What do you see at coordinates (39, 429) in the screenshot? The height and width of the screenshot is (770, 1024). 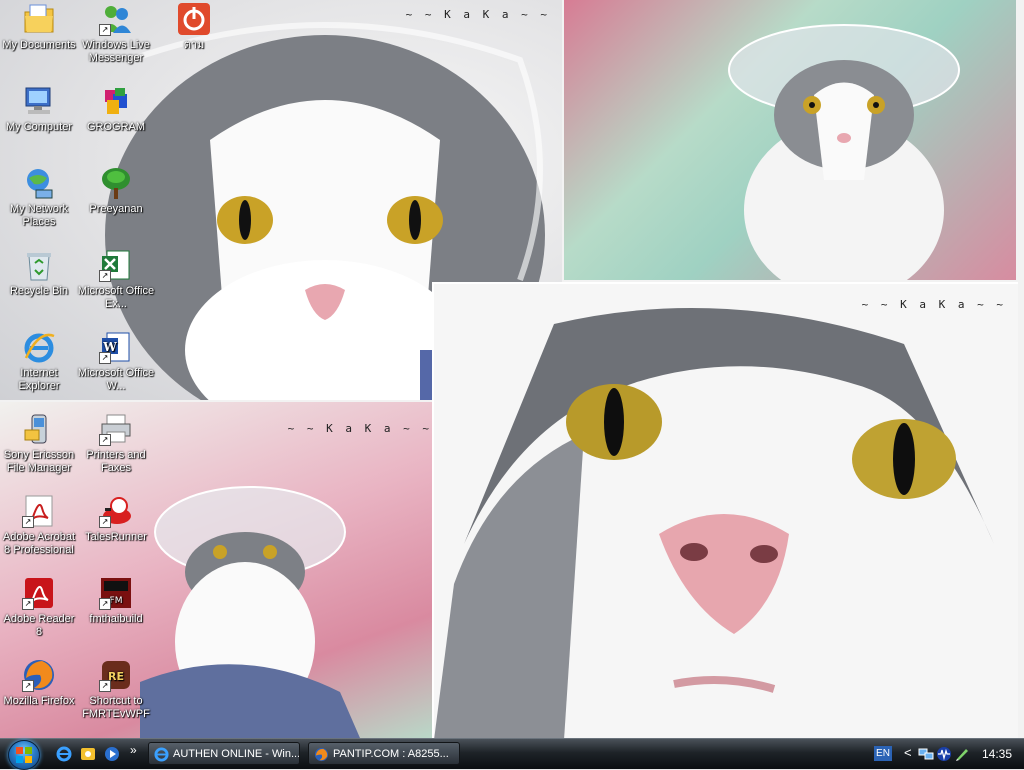 I see `phone-icon` at bounding box center [39, 429].